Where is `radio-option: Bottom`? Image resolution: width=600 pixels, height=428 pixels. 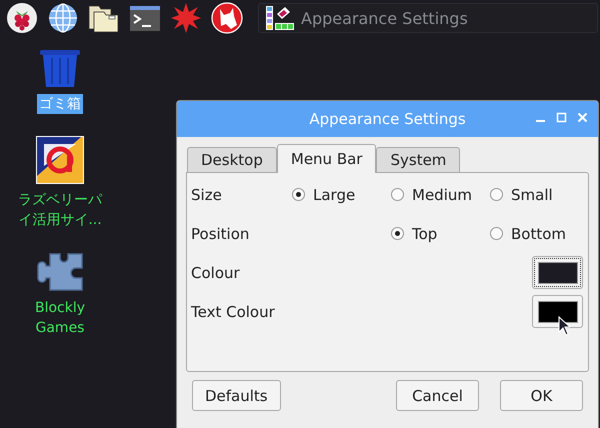 radio-option: Bottom is located at coordinates (536, 233).